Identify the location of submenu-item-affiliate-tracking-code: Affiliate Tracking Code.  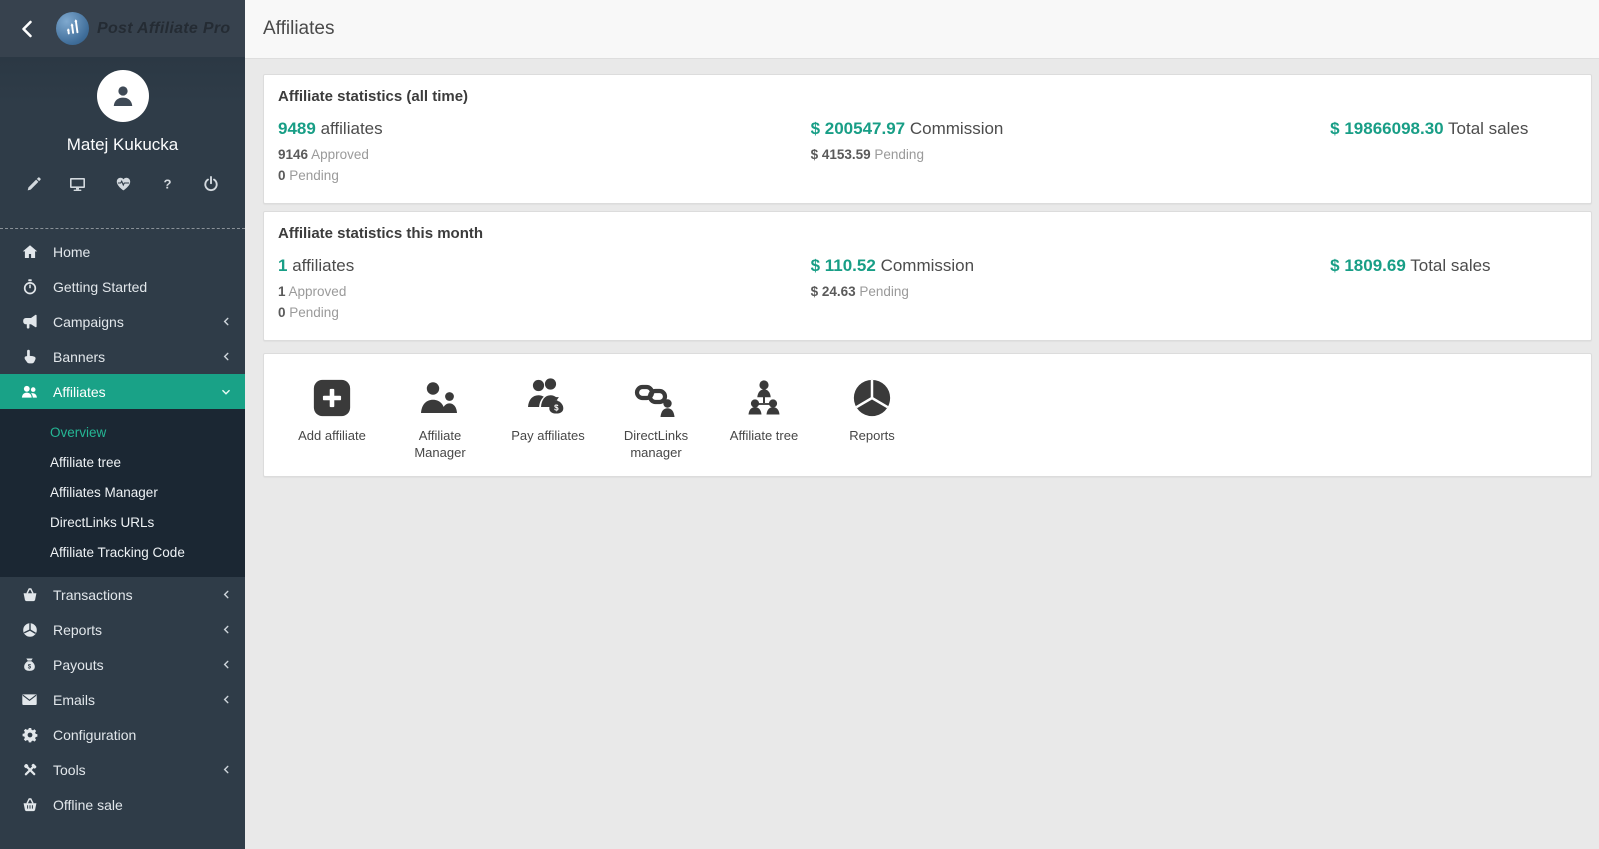
(122, 553).